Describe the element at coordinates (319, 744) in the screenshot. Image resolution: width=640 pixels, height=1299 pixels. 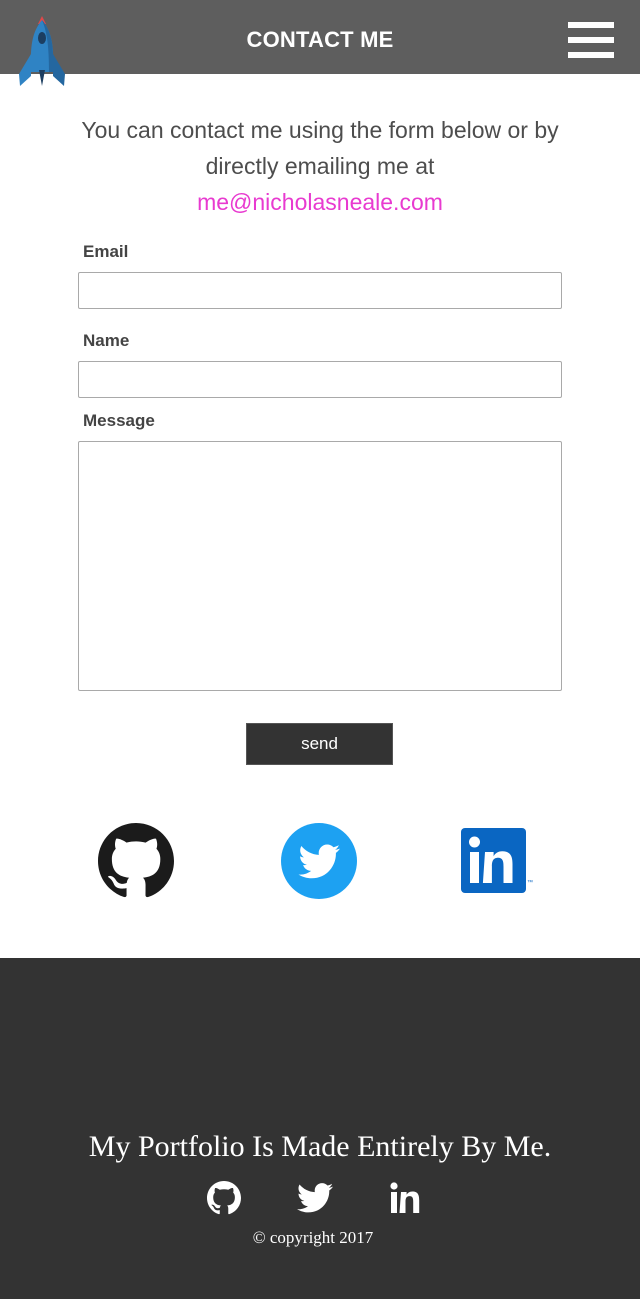
I see `send-button: send` at that location.